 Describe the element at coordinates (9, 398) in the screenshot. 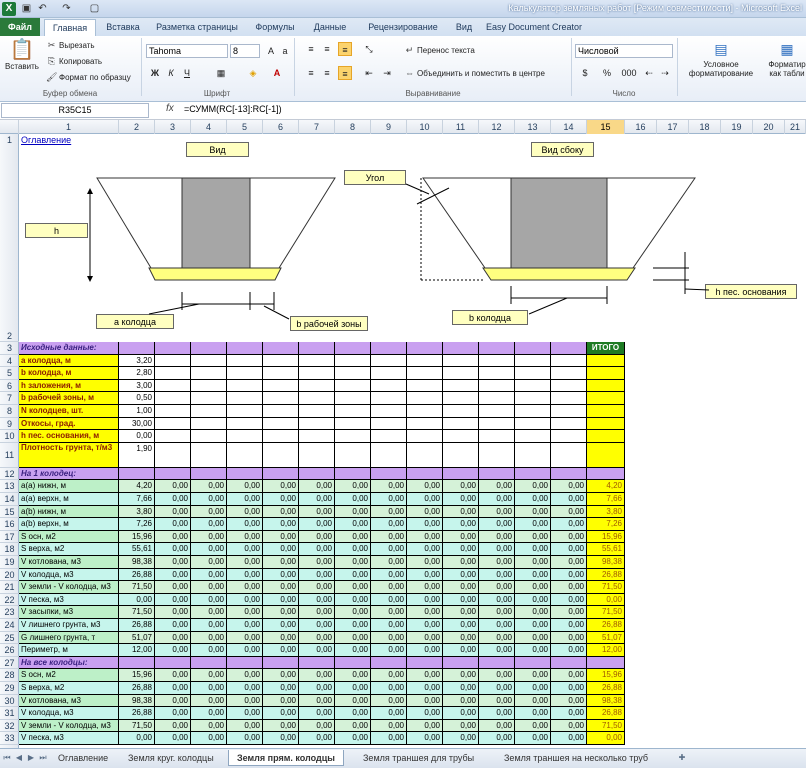

I see `row-header: 7` at that location.